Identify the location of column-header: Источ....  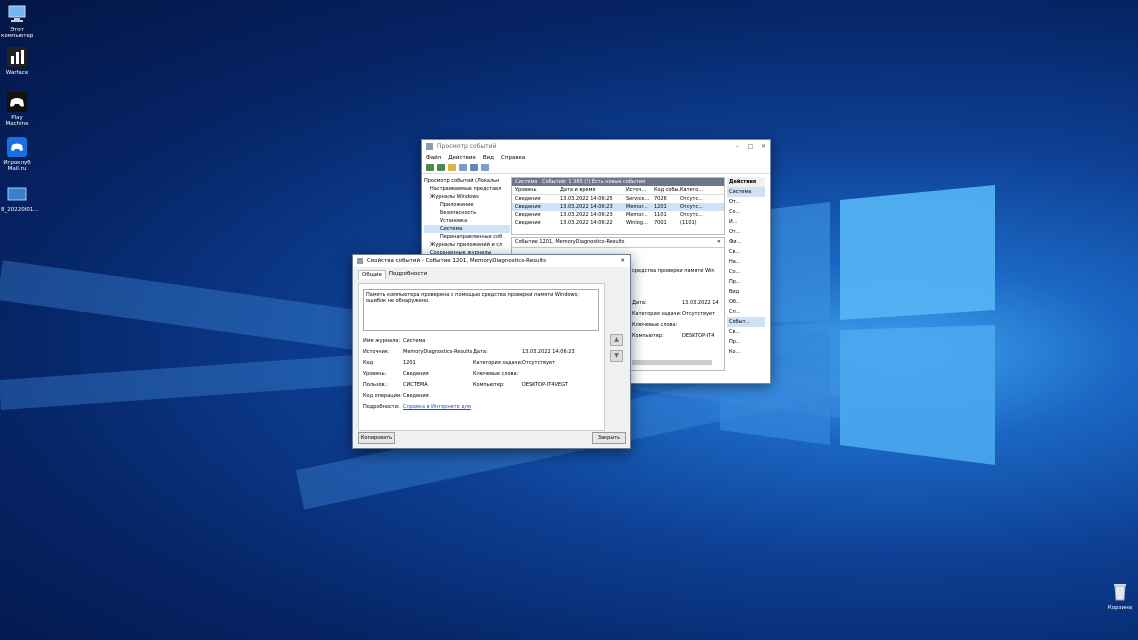
(640, 190).